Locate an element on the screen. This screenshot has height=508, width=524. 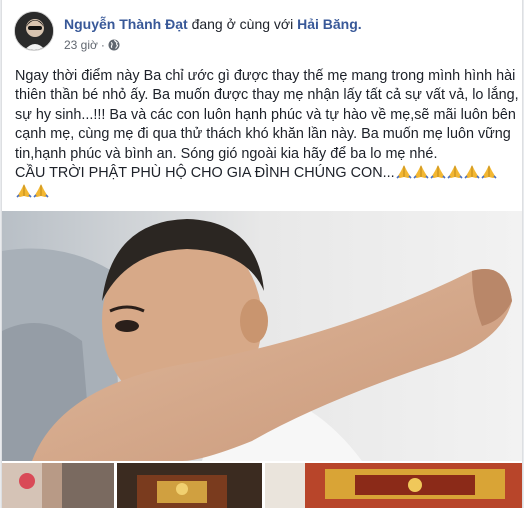
with-text: đang ở cùng với is located at coordinates (242, 24).